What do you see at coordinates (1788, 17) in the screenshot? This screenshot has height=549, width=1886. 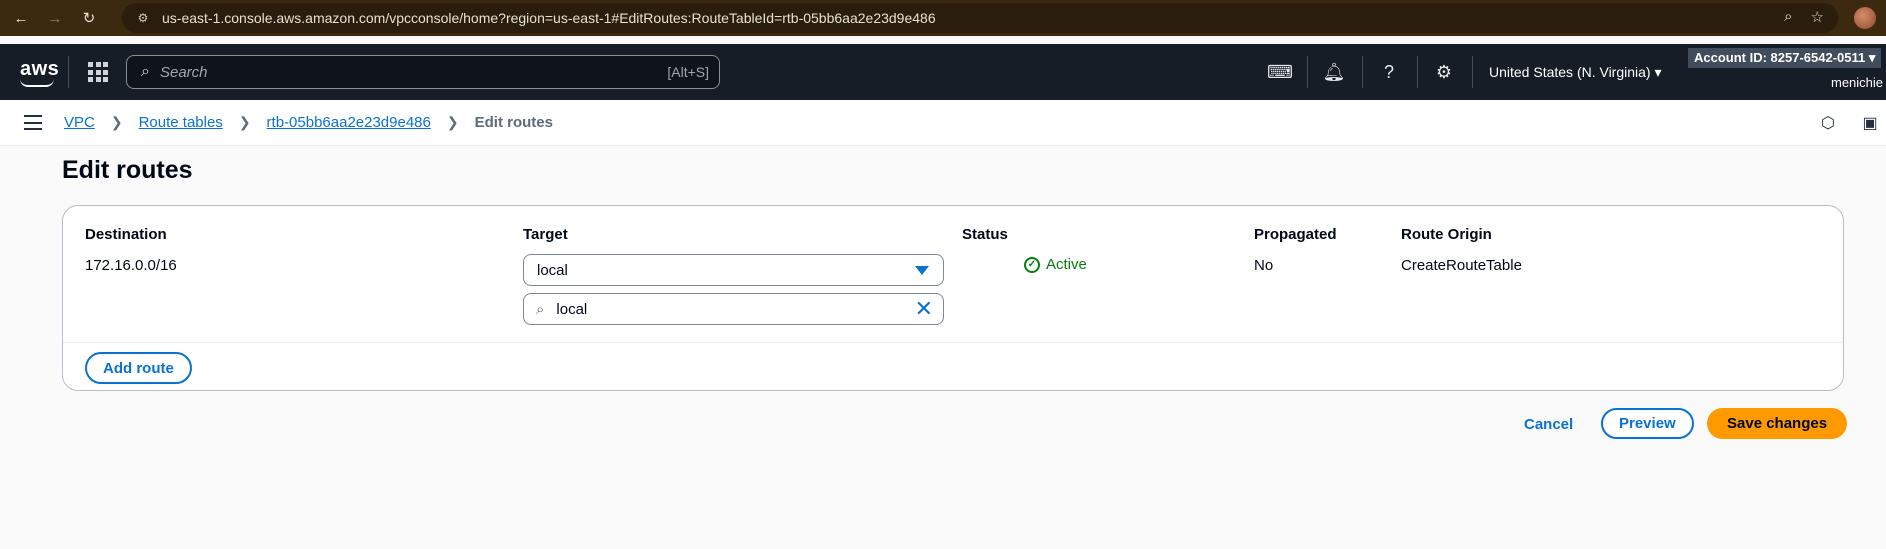 I see `zoom-icon: ⌕` at bounding box center [1788, 17].